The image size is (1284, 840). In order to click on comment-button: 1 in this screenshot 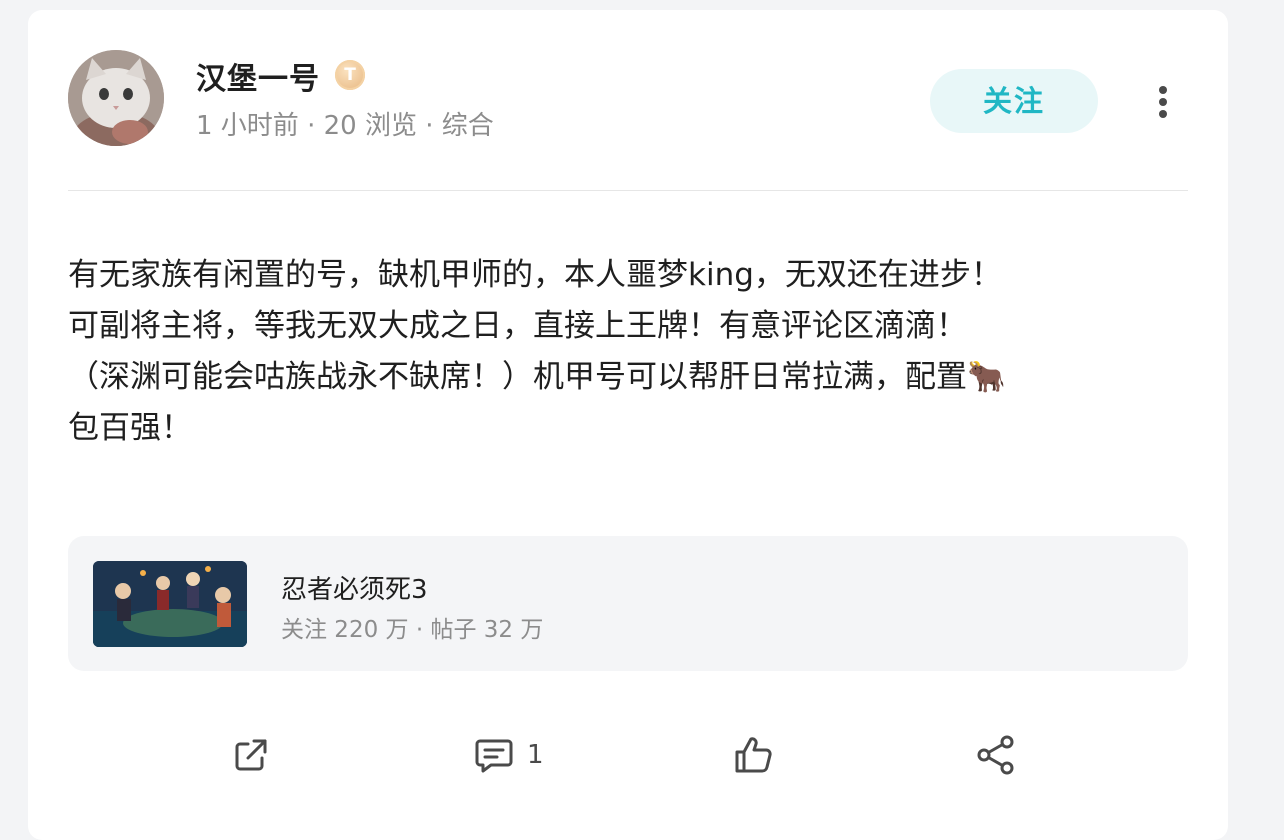, I will do `click(508, 755)`.